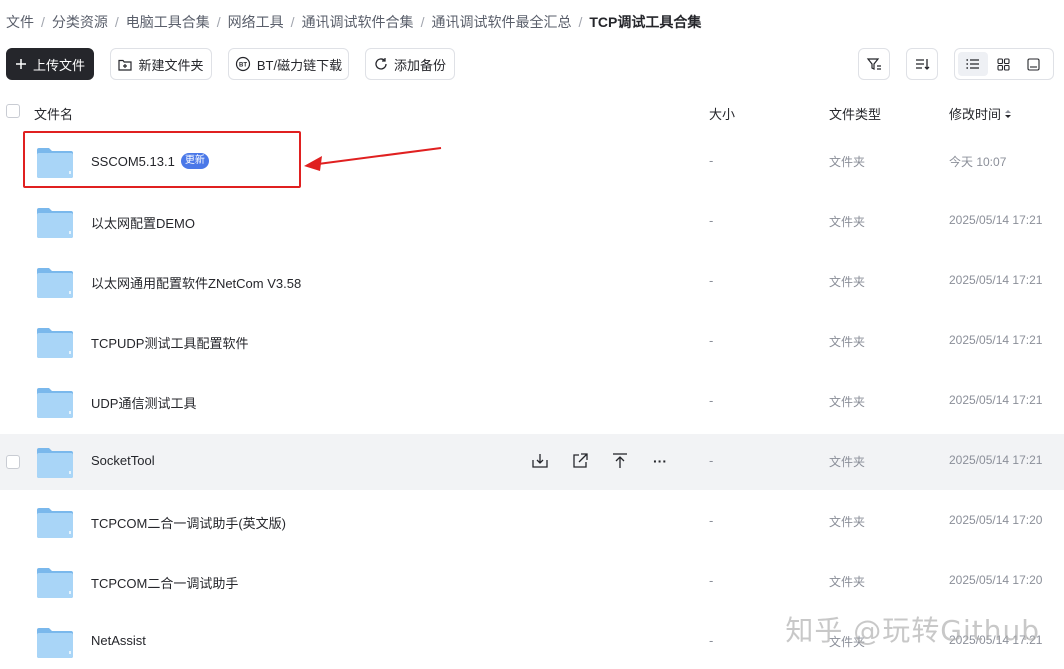 This screenshot has width=1064, height=669. Describe the element at coordinates (1008, 113) in the screenshot. I see `sort-arrows-icon` at that location.